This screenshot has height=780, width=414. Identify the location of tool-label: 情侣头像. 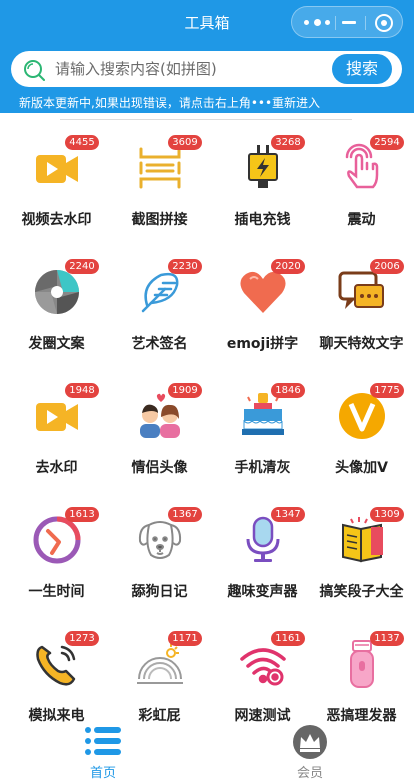
(159, 468).